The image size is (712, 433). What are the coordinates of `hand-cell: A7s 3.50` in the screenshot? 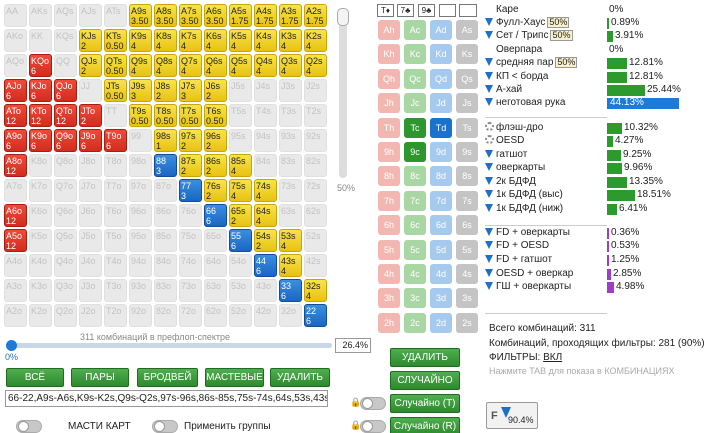 It's located at (190, 15).